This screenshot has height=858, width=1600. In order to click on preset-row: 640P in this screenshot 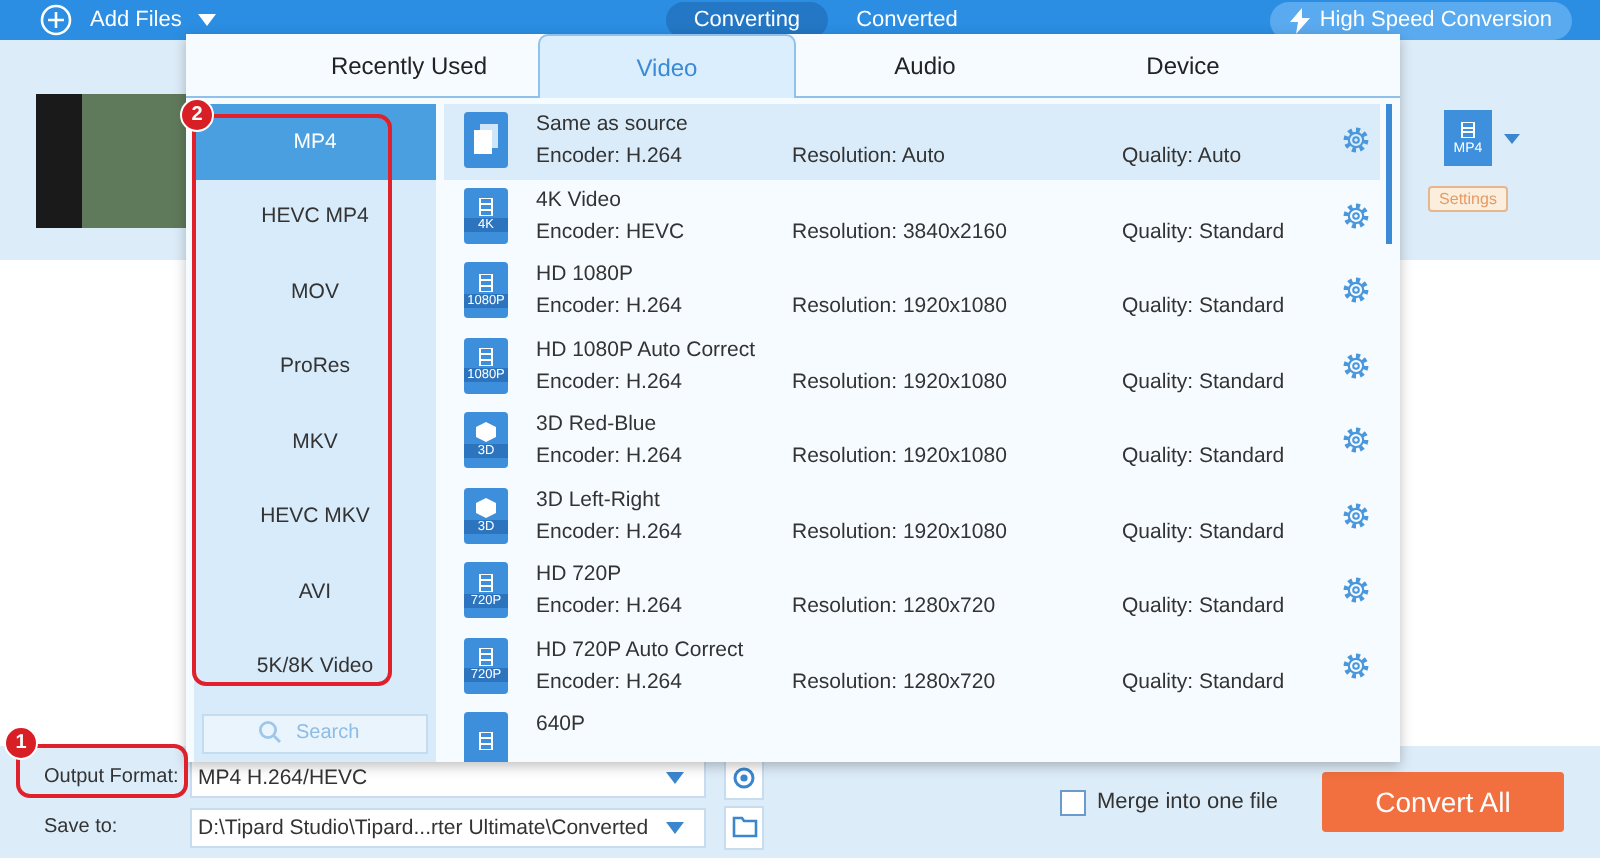, I will do `click(912, 733)`.